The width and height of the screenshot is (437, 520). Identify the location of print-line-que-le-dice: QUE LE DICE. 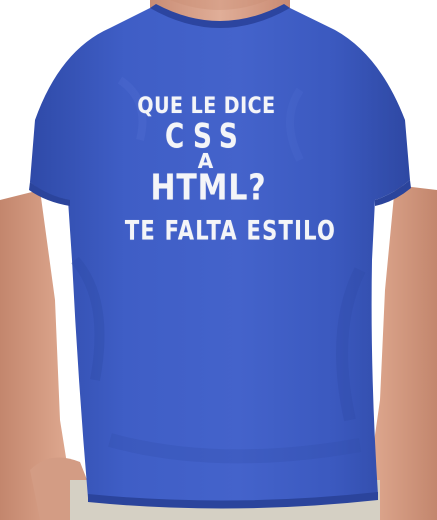
(206, 106).